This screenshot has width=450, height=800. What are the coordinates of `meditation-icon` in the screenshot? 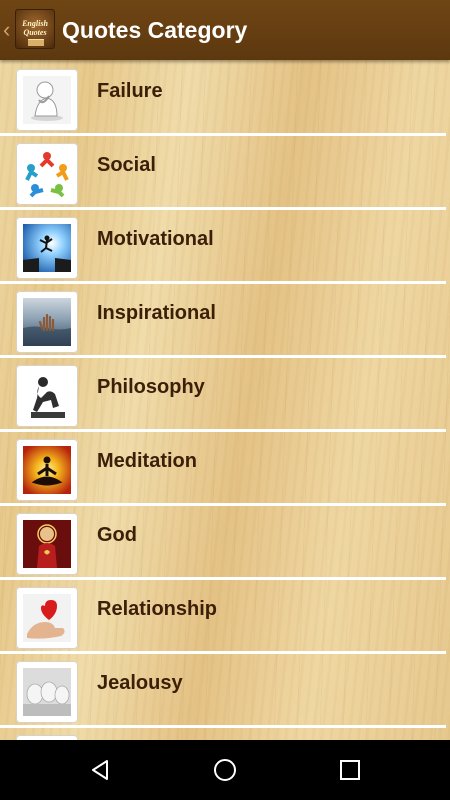 It's located at (47, 470).